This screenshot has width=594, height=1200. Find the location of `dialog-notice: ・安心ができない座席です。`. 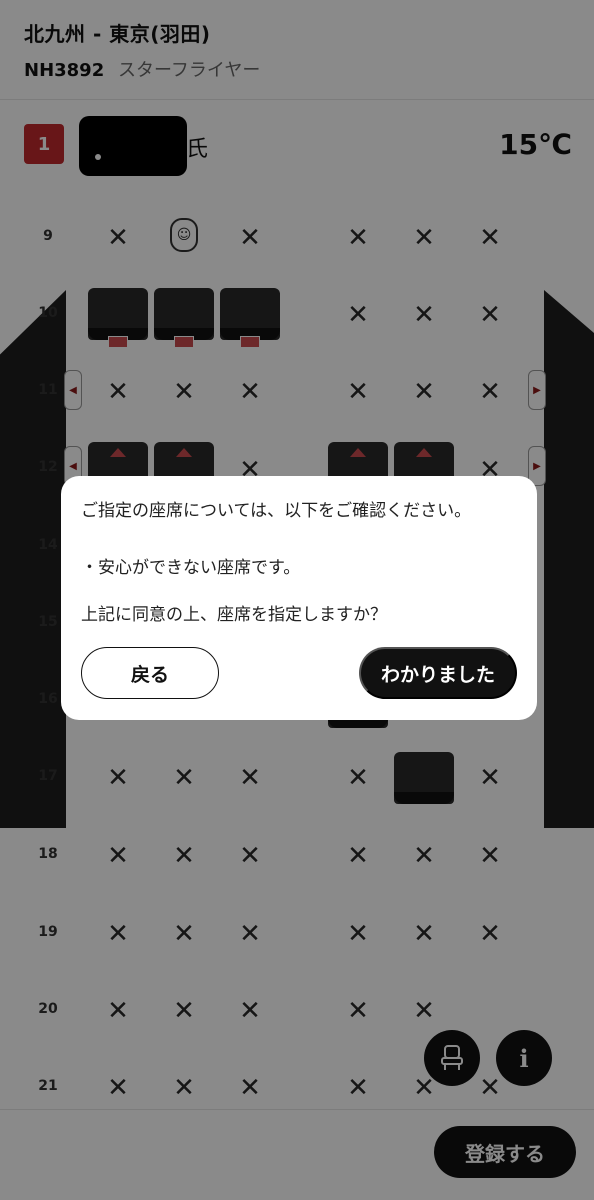

dialog-notice: ・安心ができない座席です。 is located at coordinates (191, 568).